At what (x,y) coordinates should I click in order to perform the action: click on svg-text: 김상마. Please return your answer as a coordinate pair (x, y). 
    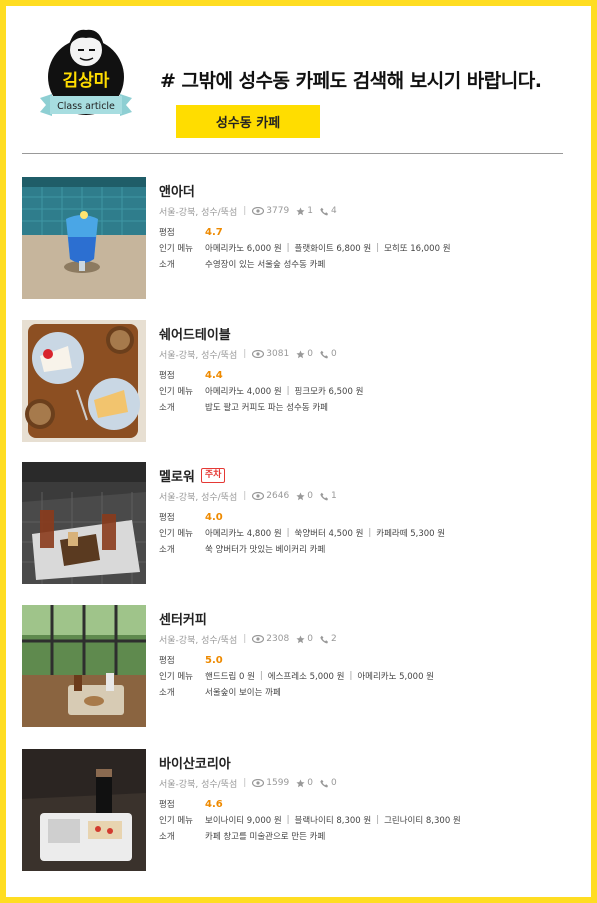
    Looking at the image, I should click on (86, 81).